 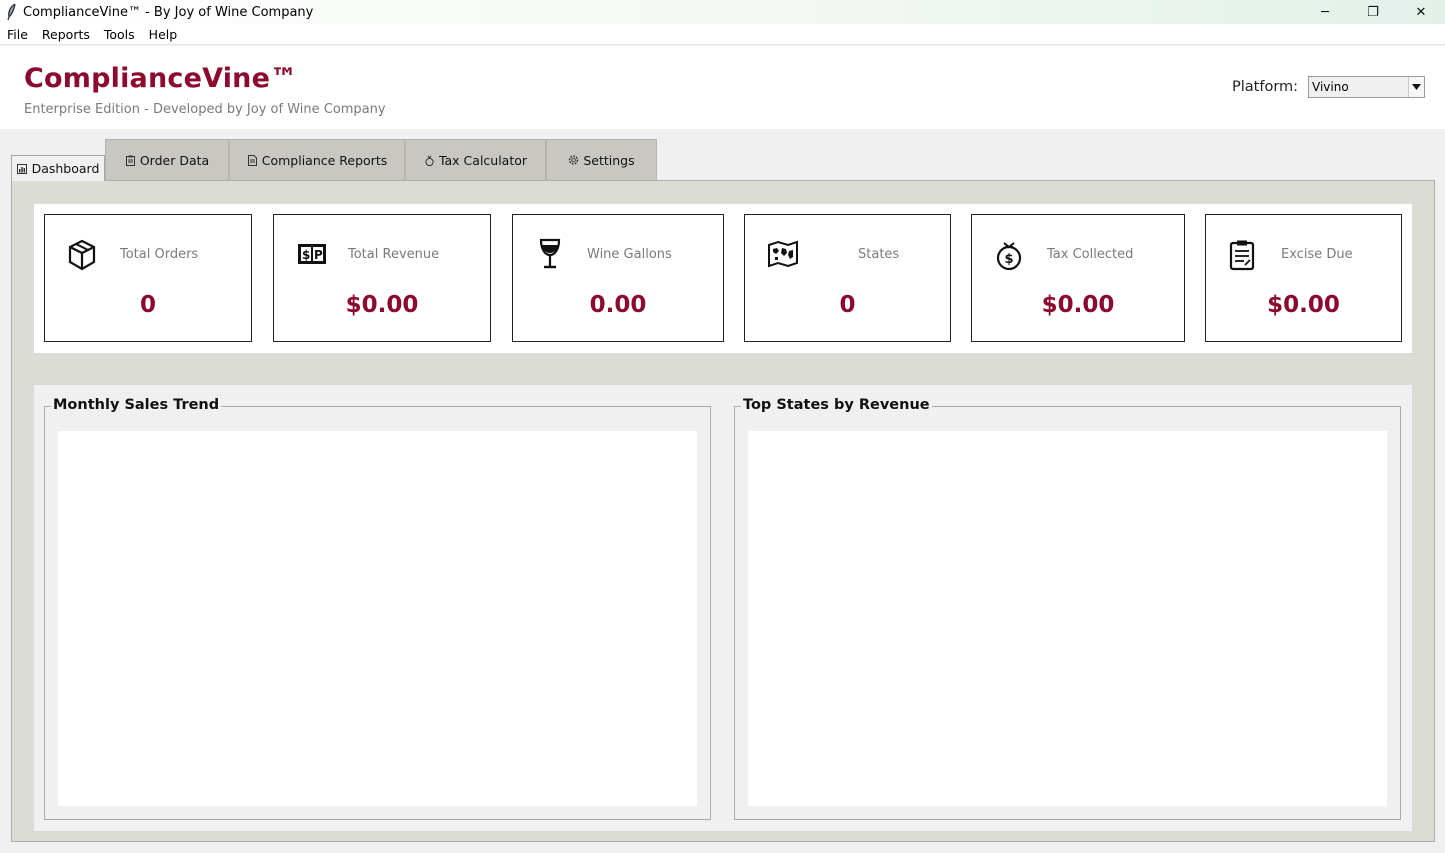 I want to click on card-value: 0.00, so click(x=618, y=305).